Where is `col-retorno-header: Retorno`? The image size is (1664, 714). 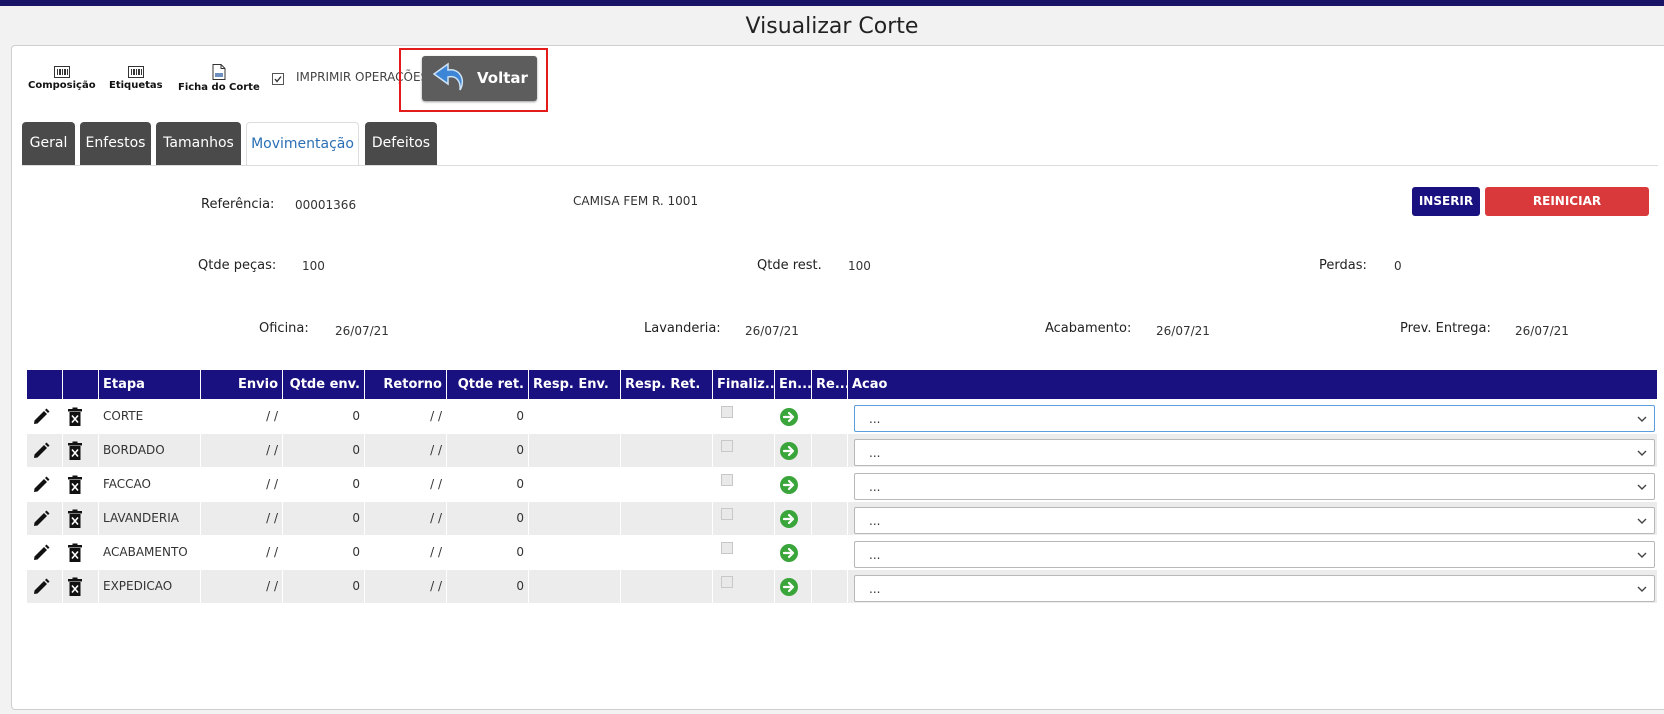 col-retorno-header: Retorno is located at coordinates (406, 384).